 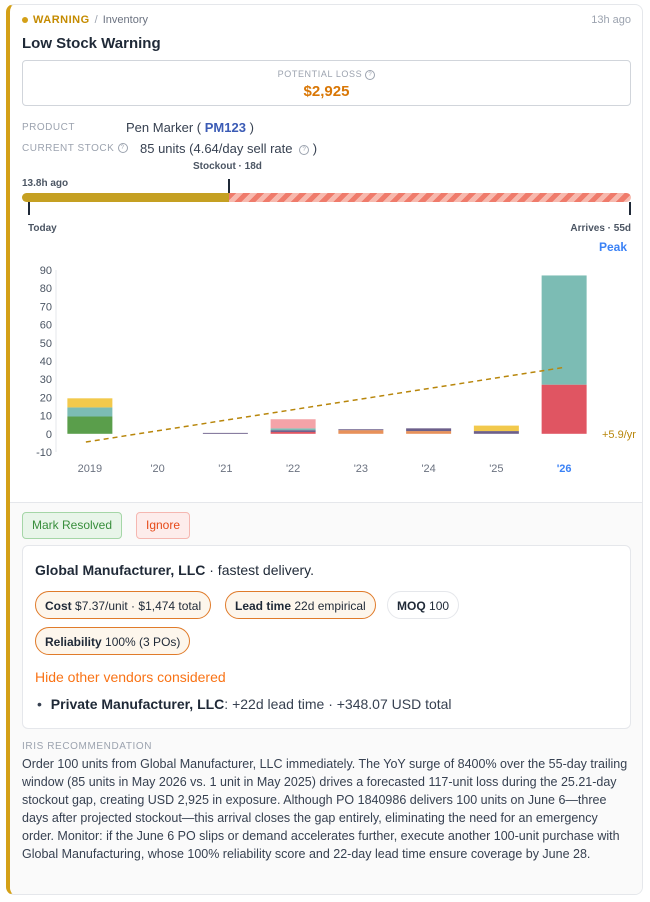 I want to click on timeline-stockout-gap-segment, so click(x=430, y=197).